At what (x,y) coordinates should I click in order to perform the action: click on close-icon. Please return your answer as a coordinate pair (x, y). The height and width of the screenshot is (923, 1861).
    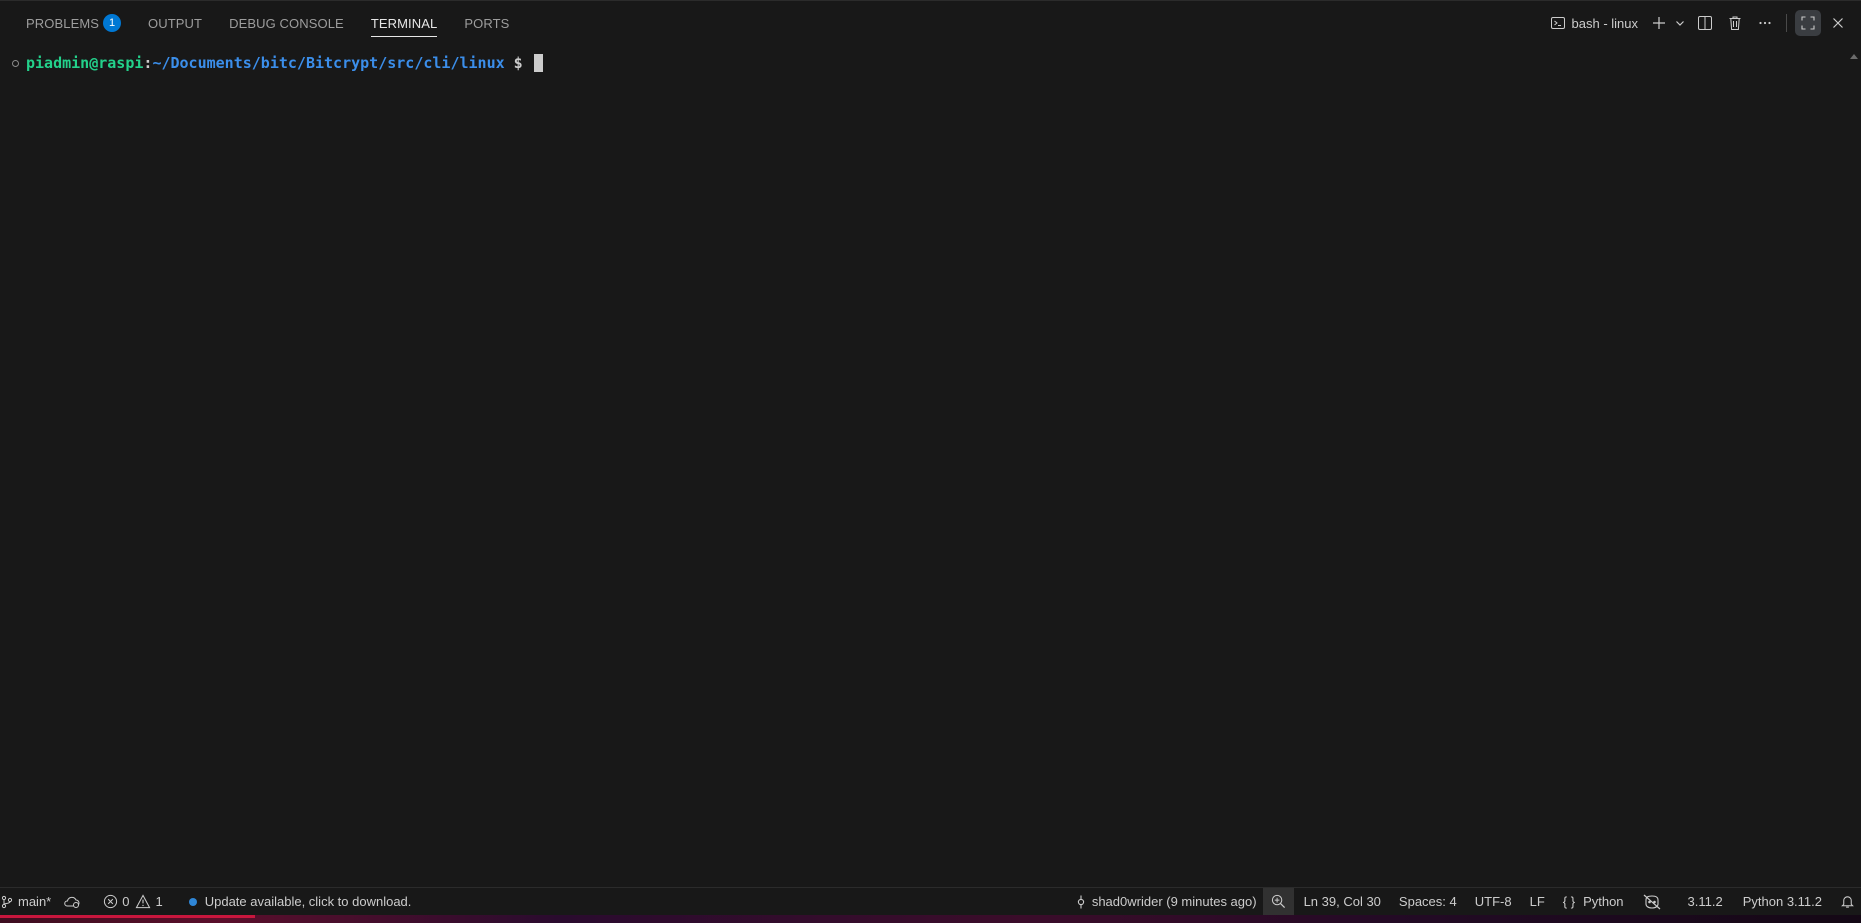
    Looking at the image, I should click on (1838, 23).